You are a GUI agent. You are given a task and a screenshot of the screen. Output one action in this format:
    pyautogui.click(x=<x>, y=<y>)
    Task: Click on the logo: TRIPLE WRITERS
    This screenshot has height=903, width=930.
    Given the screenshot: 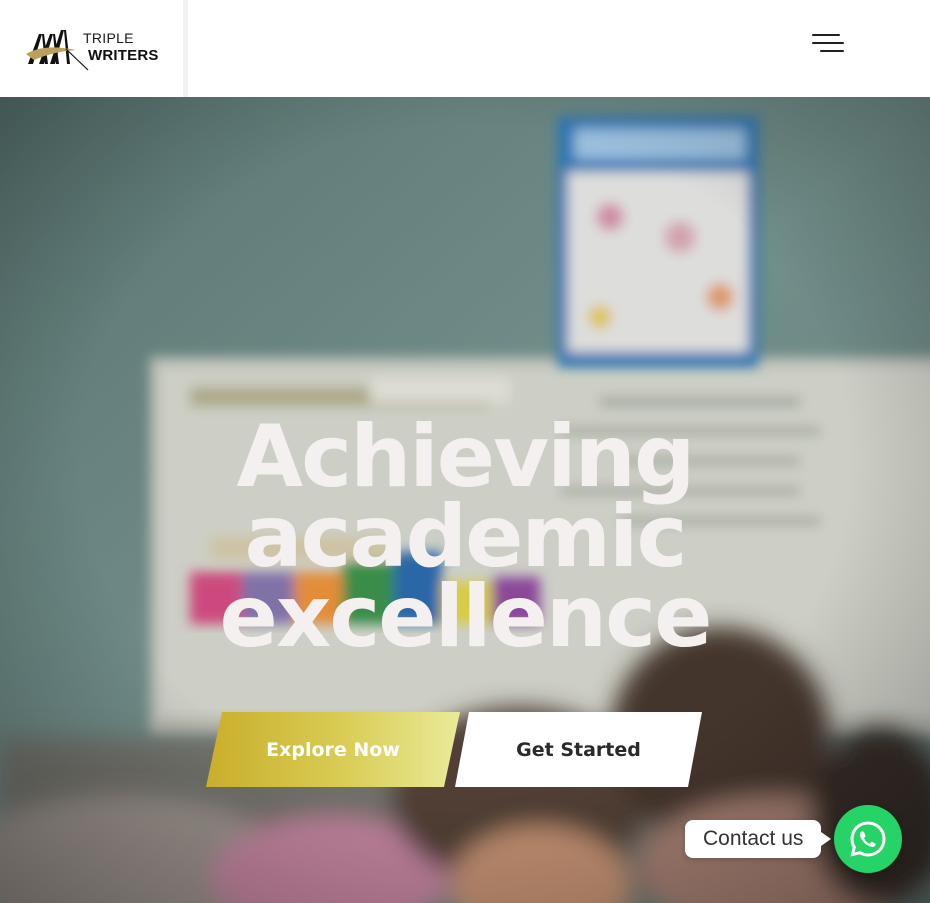 What is the action you would take?
    pyautogui.click(x=96, y=48)
    